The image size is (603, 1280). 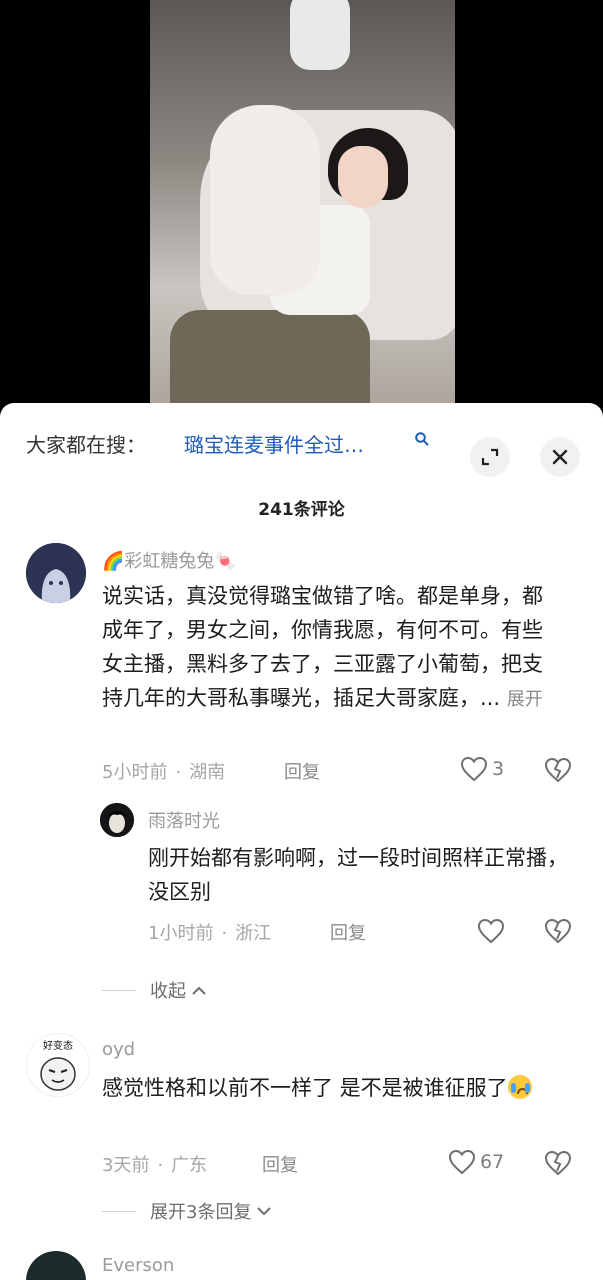 I want to click on search-suggestion-prefix: 大家都在搜：, so click(x=86, y=445).